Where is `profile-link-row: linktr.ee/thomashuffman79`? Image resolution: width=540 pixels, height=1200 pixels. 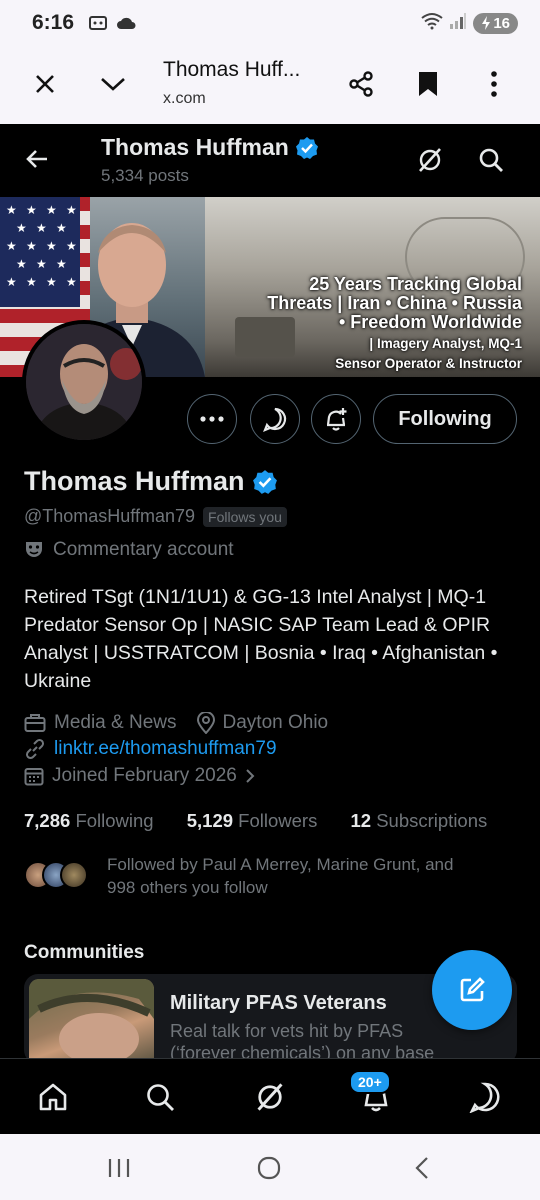 profile-link-row: linktr.ee/thomashuffman79 is located at coordinates (150, 749).